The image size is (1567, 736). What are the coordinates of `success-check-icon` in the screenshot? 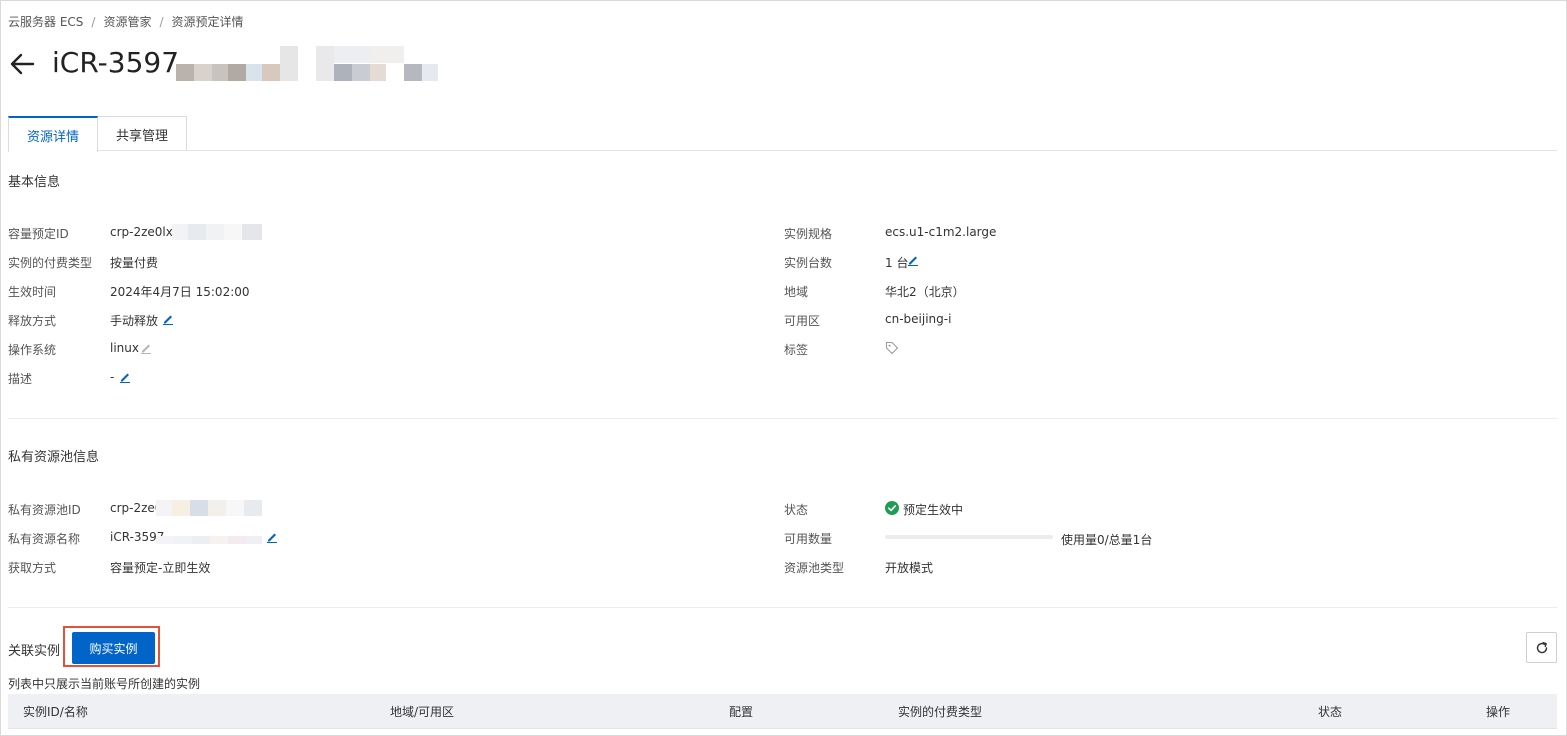 It's located at (892, 508).